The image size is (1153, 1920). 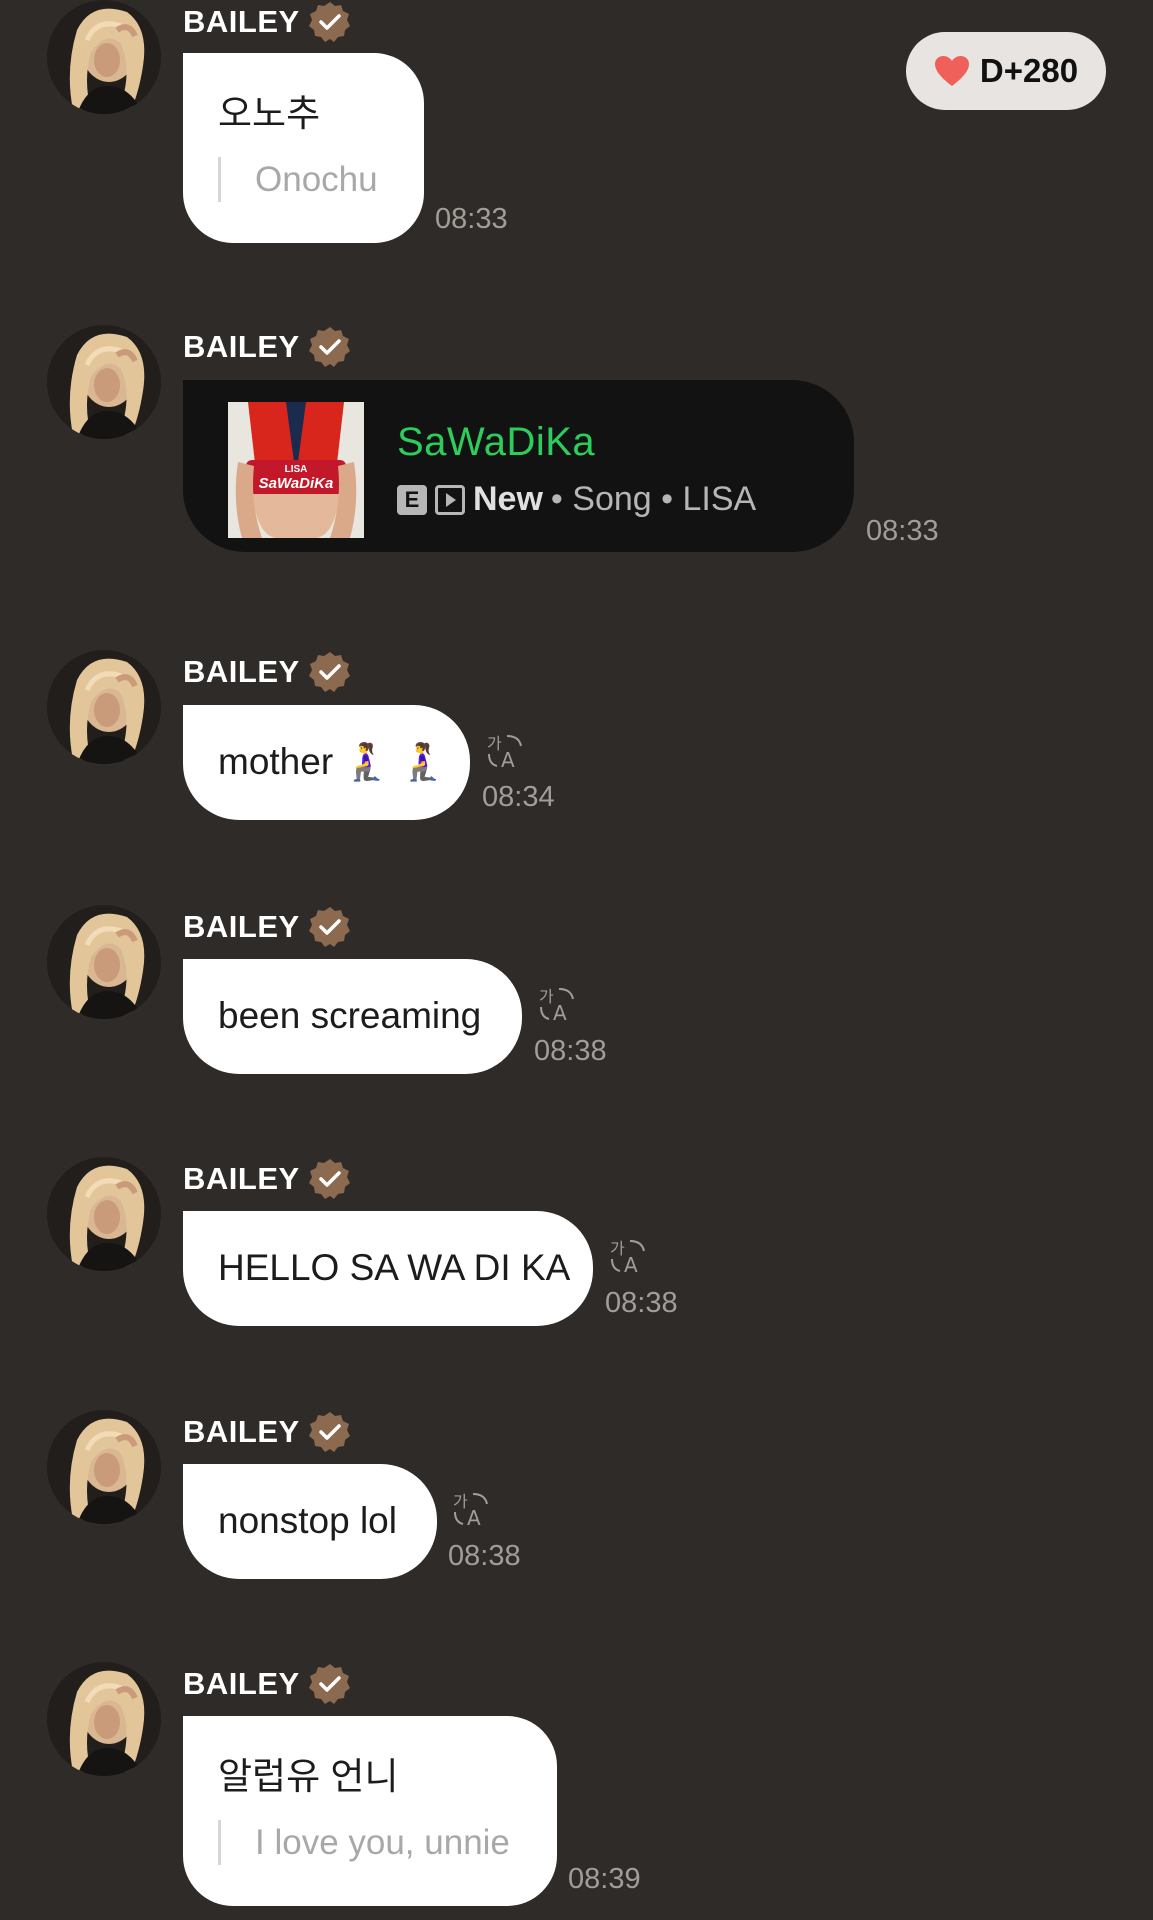 I want to click on song-meta-text: • Song • LISA, so click(x=653, y=499).